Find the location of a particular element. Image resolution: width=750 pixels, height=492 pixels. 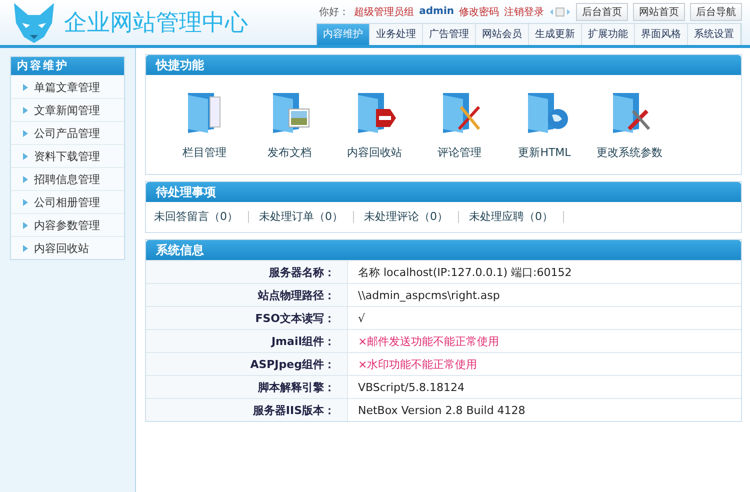

pending-link: 未回答留言（0） is located at coordinates (196, 216).